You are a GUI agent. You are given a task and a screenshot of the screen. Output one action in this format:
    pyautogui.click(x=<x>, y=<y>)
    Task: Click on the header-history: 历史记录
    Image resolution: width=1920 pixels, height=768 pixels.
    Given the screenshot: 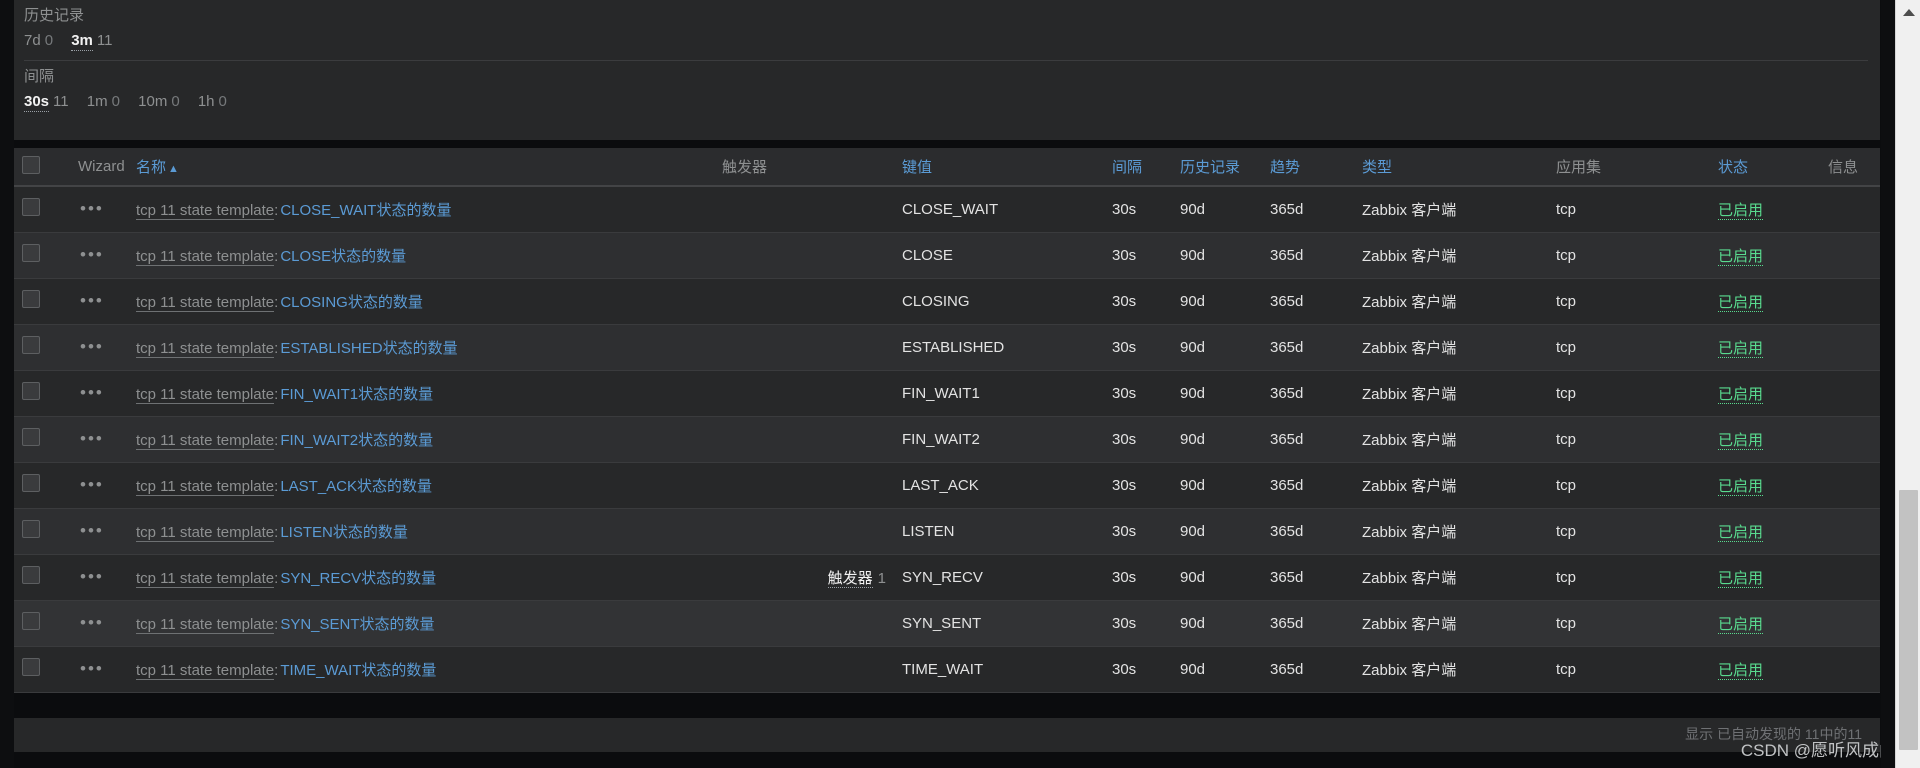 What is the action you would take?
    pyautogui.click(x=1217, y=167)
    